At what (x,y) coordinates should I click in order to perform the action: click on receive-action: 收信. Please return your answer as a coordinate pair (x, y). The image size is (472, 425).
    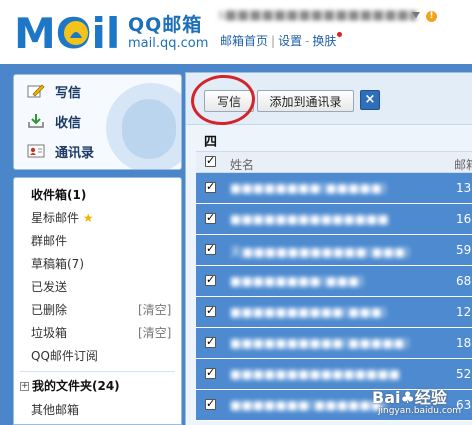
    Looking at the image, I should click on (54, 121).